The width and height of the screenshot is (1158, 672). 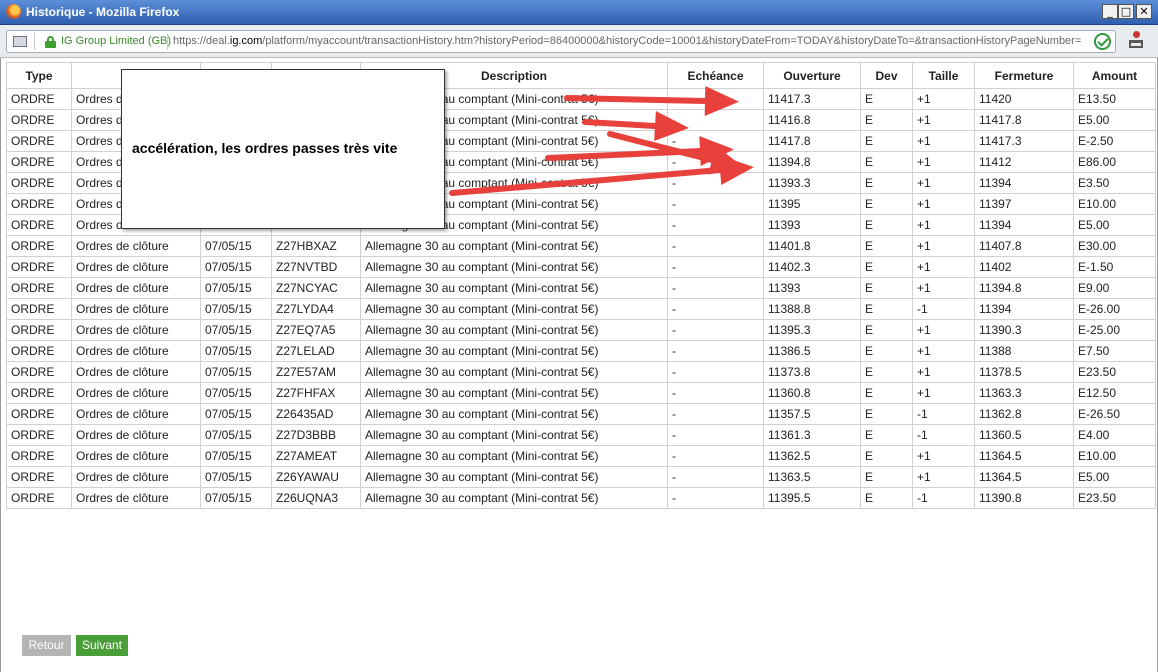 I want to click on site-identity: IG Group Limited (GB), so click(x=116, y=41).